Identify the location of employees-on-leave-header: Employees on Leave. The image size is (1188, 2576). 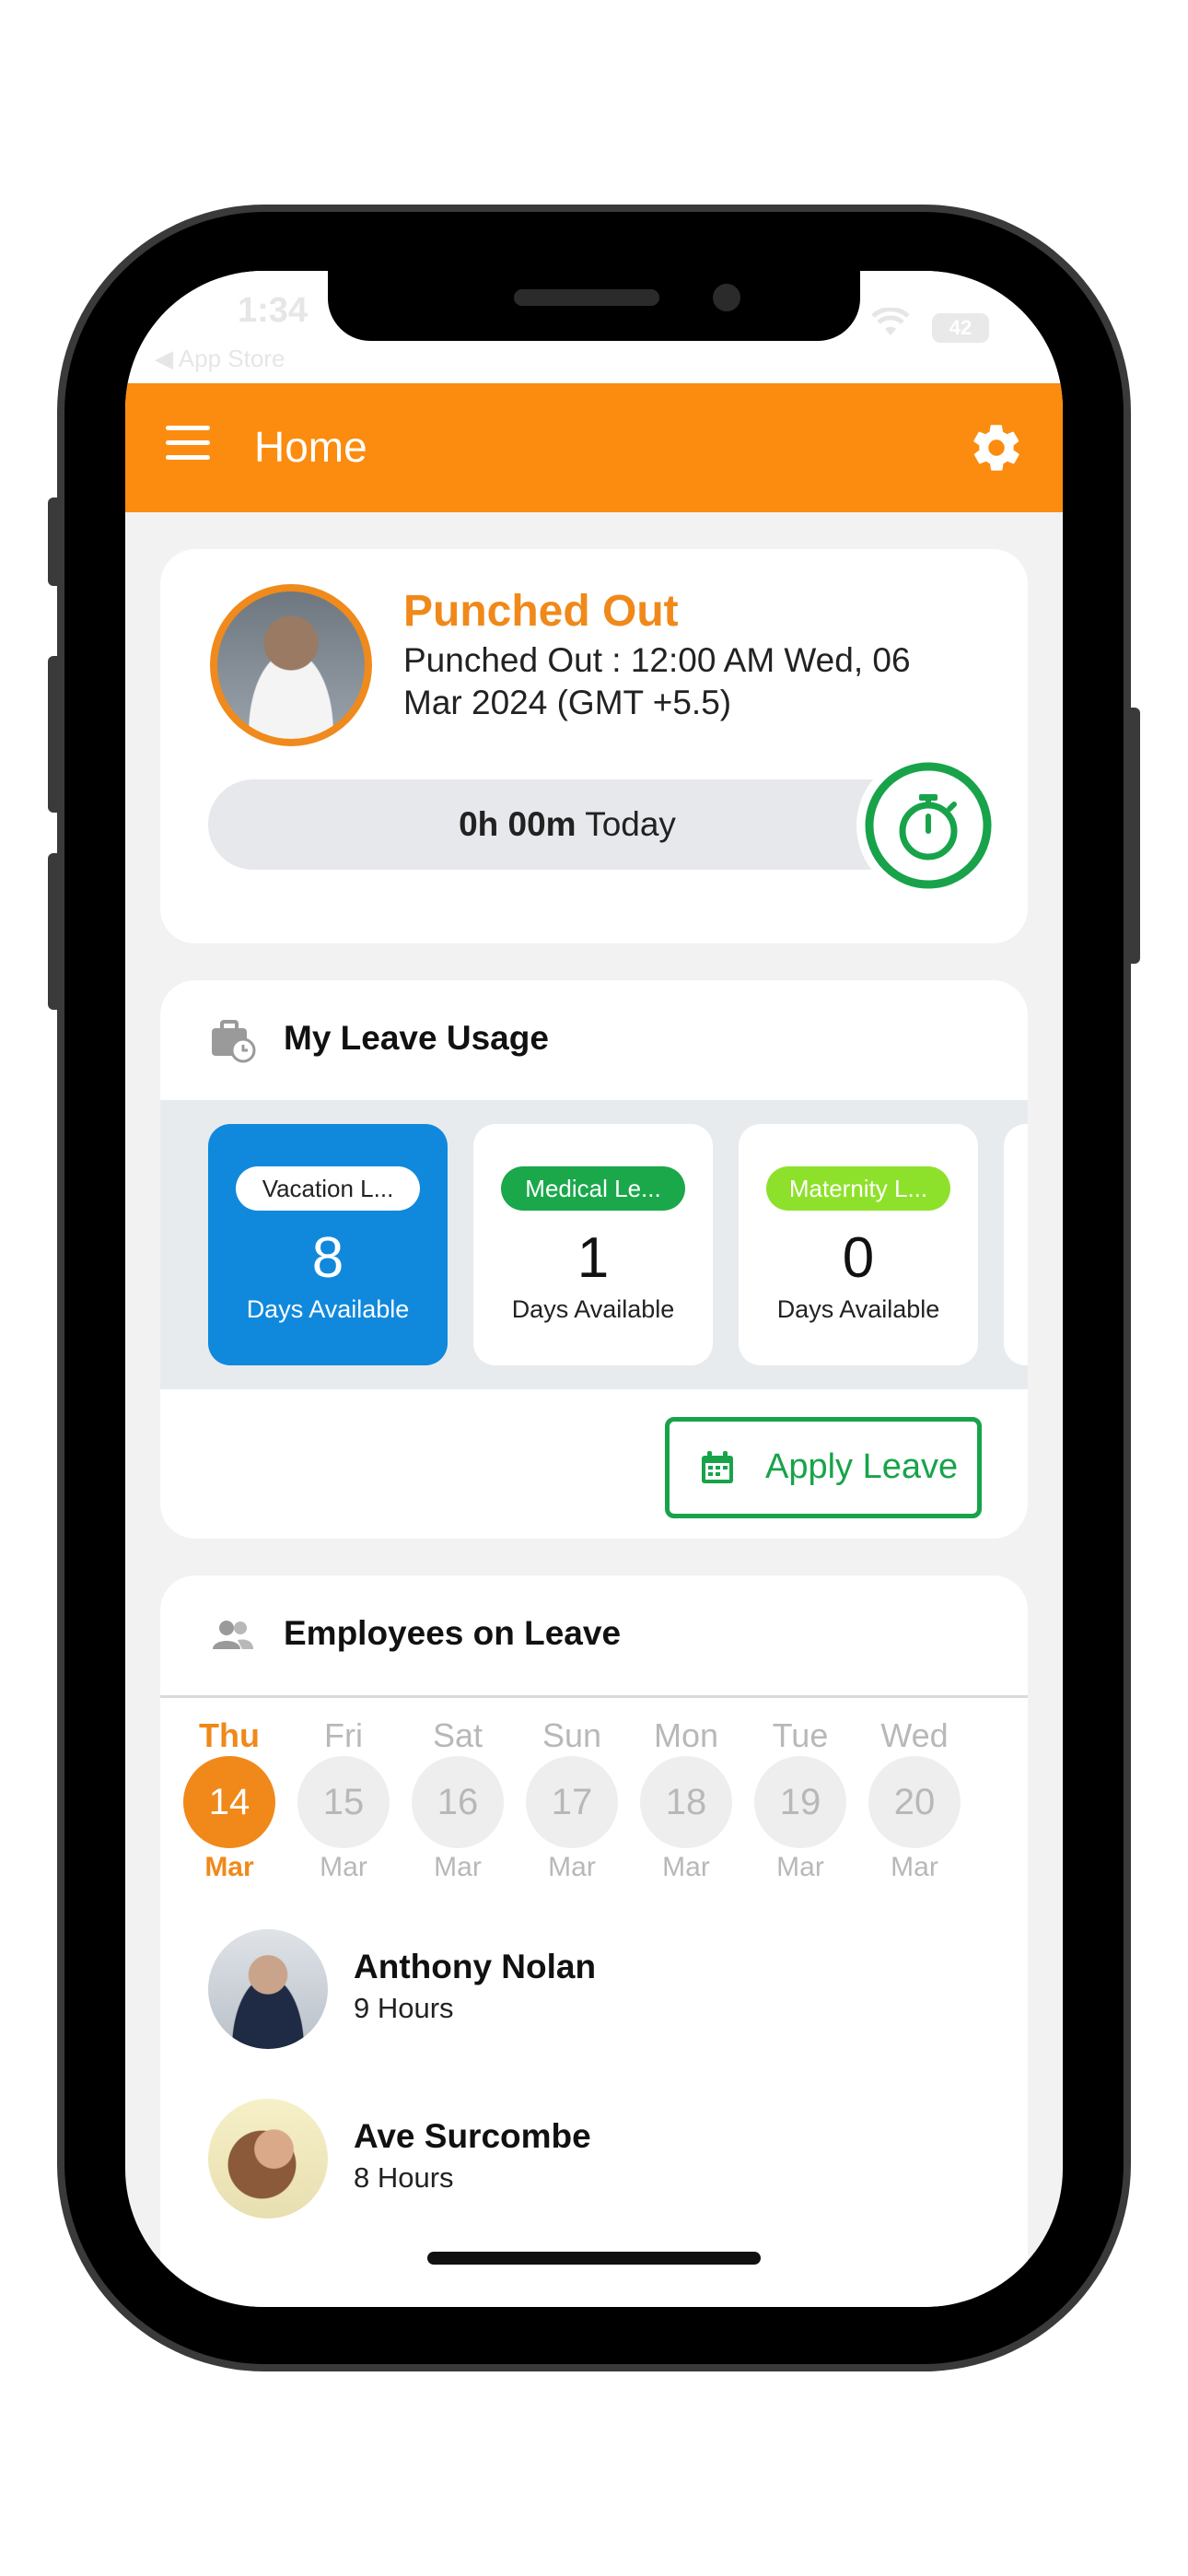
(594, 1635).